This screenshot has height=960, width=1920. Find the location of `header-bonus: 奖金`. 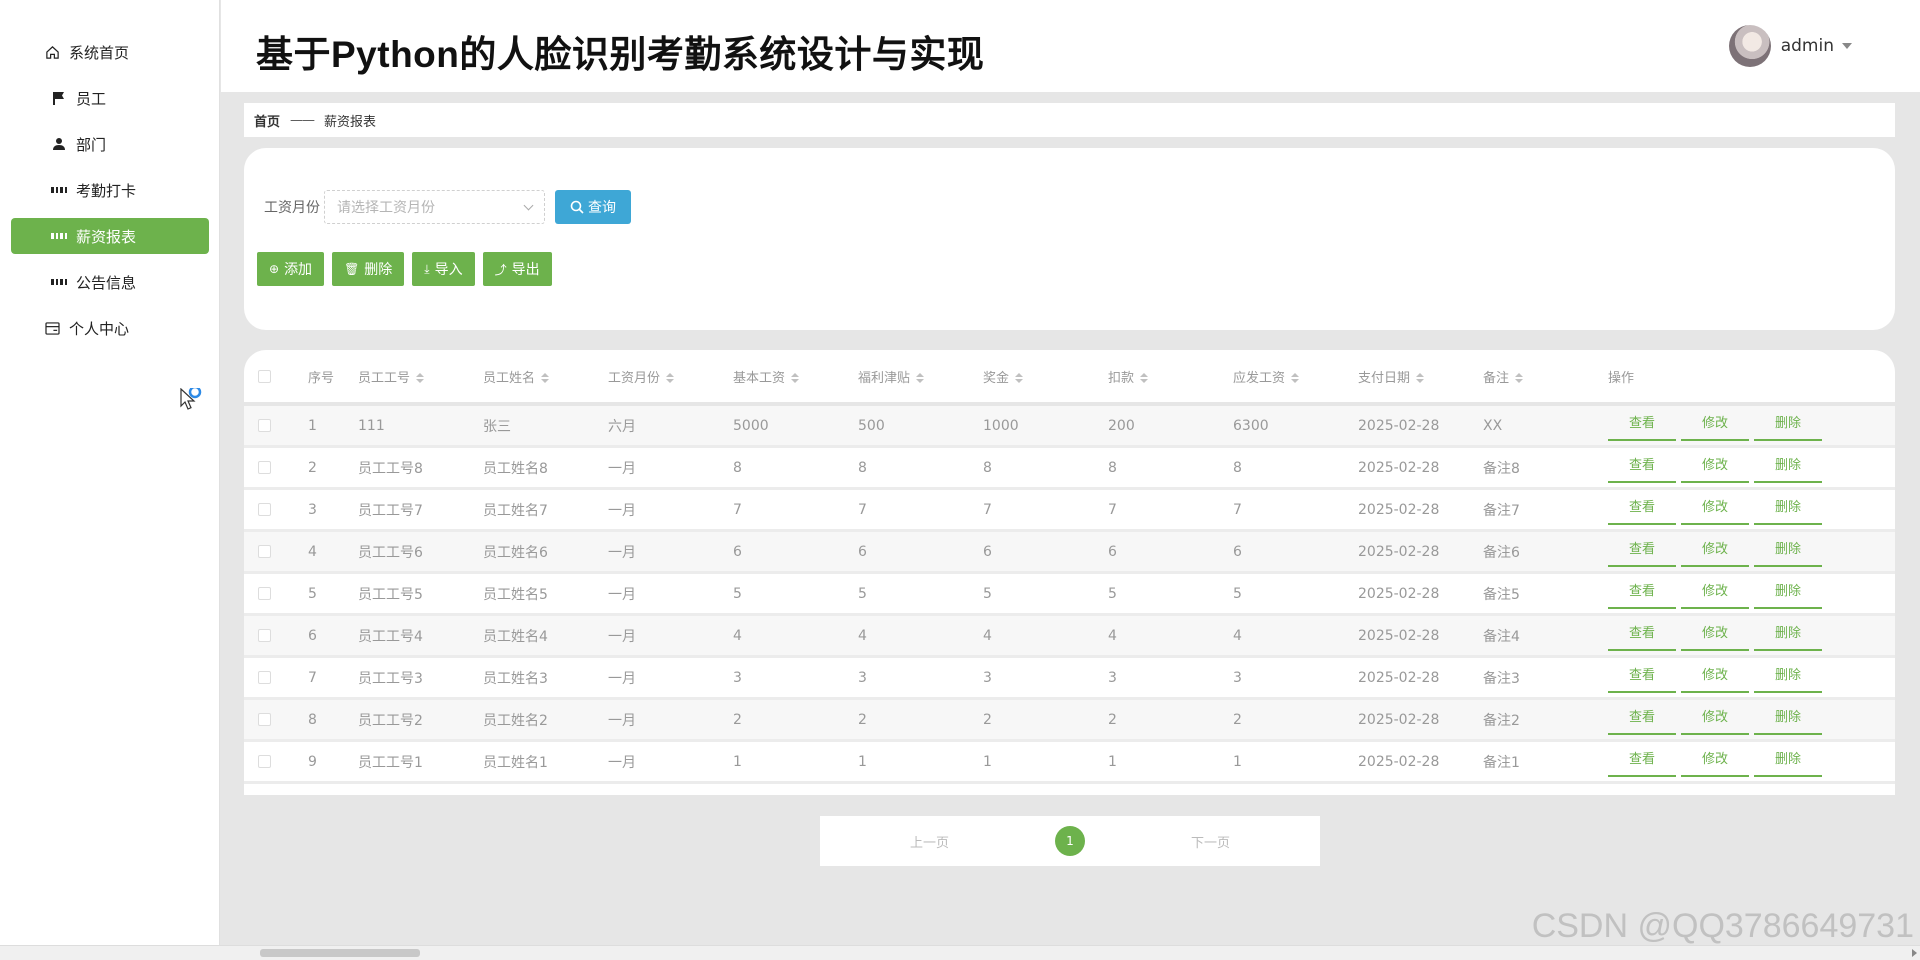

header-bonus: 奖金 is located at coordinates (1045, 376).